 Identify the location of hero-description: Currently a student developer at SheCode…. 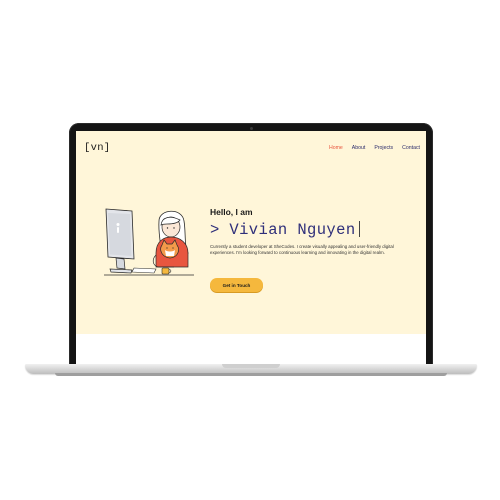
(302, 250).